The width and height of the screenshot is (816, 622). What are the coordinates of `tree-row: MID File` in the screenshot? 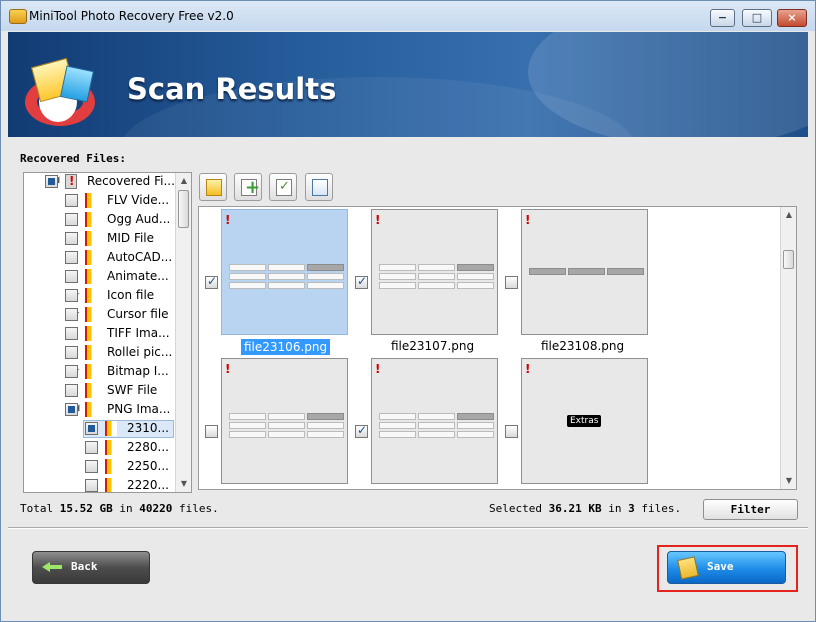 It's located at (99, 239).